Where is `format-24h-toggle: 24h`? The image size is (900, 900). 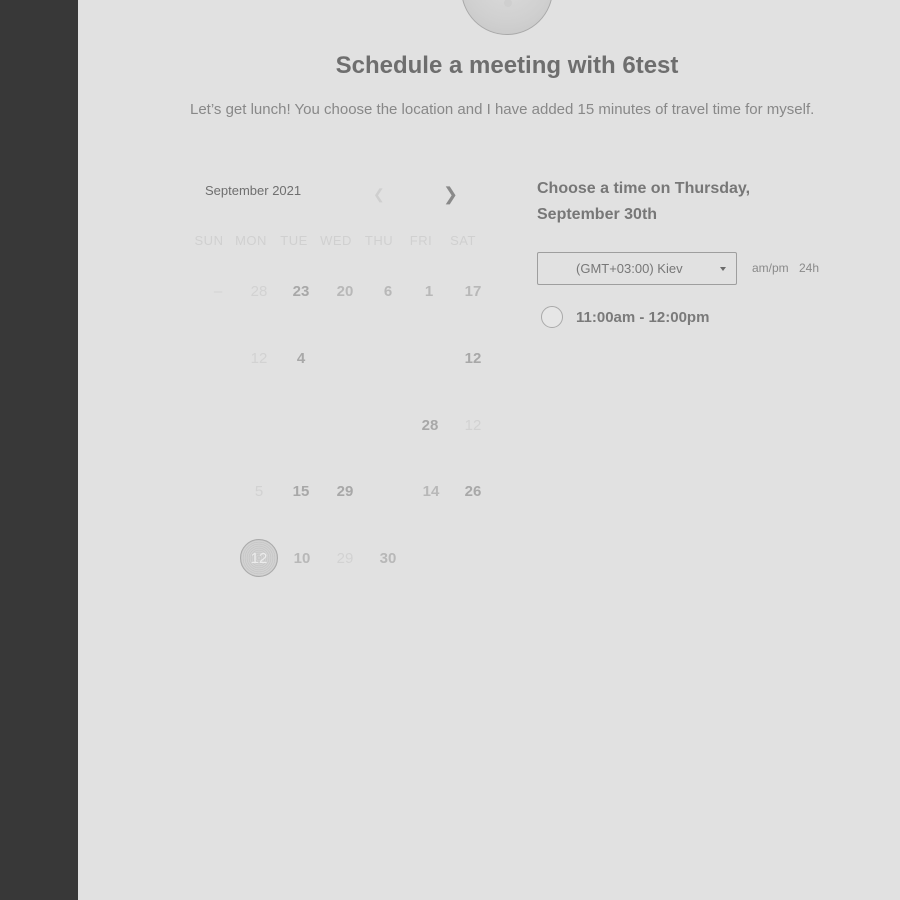 format-24h-toggle: 24h is located at coordinates (809, 268).